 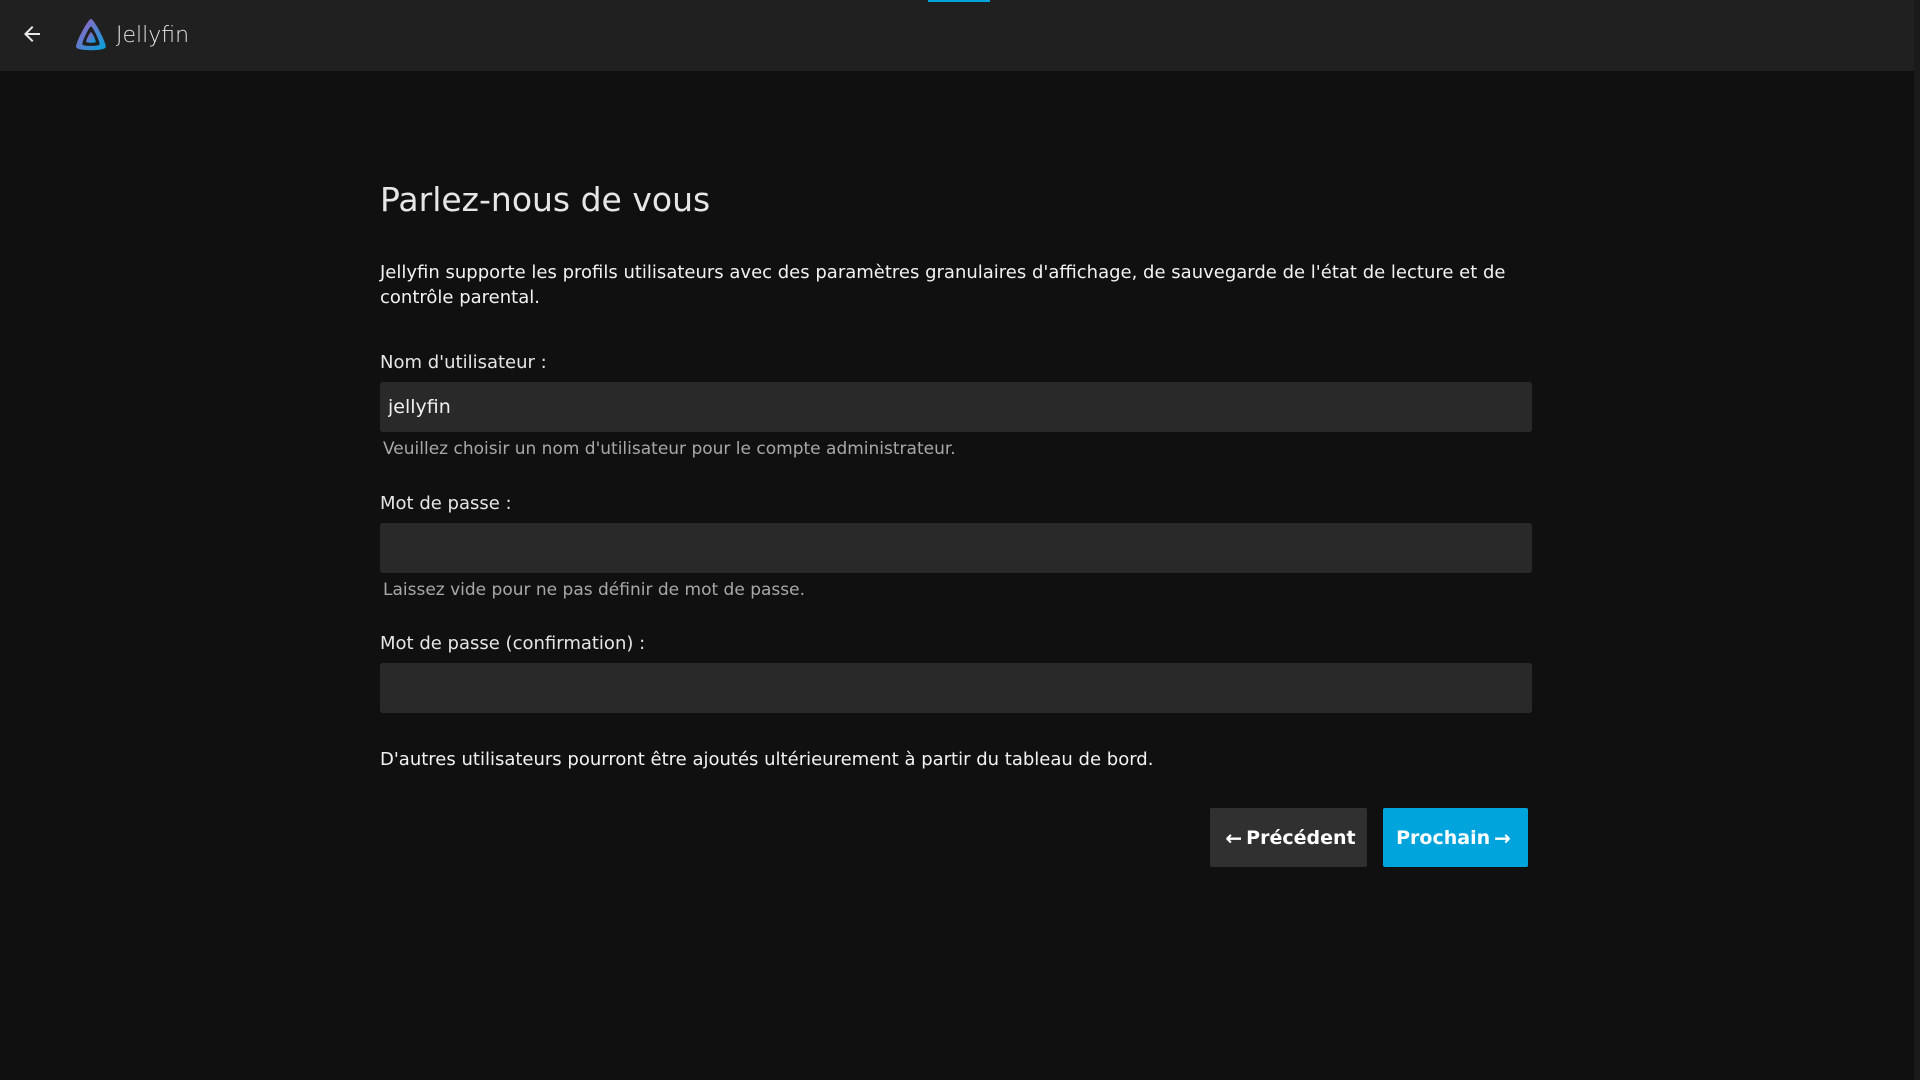 What do you see at coordinates (463, 362) in the screenshot?
I see `username-label: Nom d'utilisateur :` at bounding box center [463, 362].